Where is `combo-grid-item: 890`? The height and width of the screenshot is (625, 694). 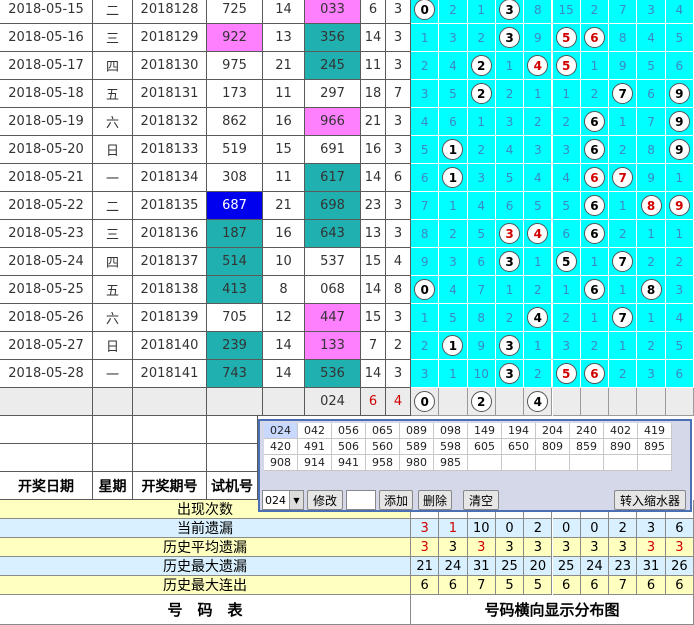 combo-grid-item: 890 is located at coordinates (621, 447).